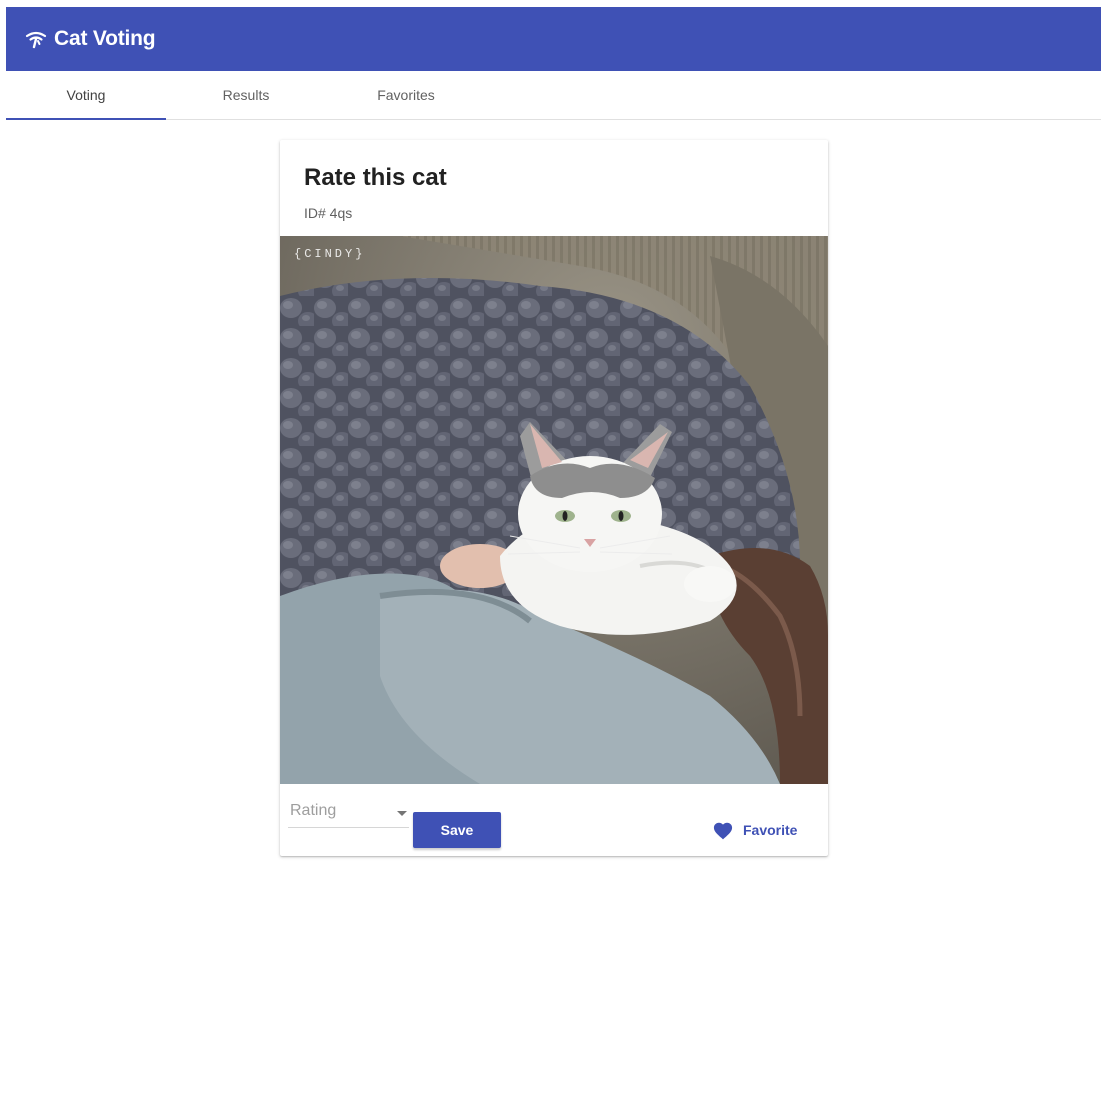  Describe the element at coordinates (330, 254) in the screenshot. I see `image-watermark: {CINDY}` at that location.